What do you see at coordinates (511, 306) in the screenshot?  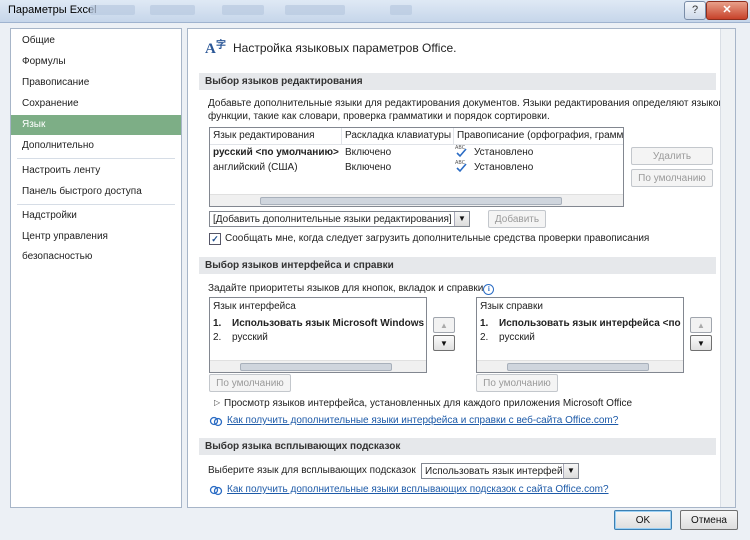 I see `help-list-header: Язык справки` at bounding box center [511, 306].